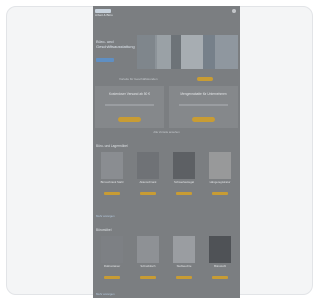  What do you see at coordinates (203, 94) in the screenshot?
I see `offer-title: Mengenrabatte für Unternehmen` at bounding box center [203, 94].